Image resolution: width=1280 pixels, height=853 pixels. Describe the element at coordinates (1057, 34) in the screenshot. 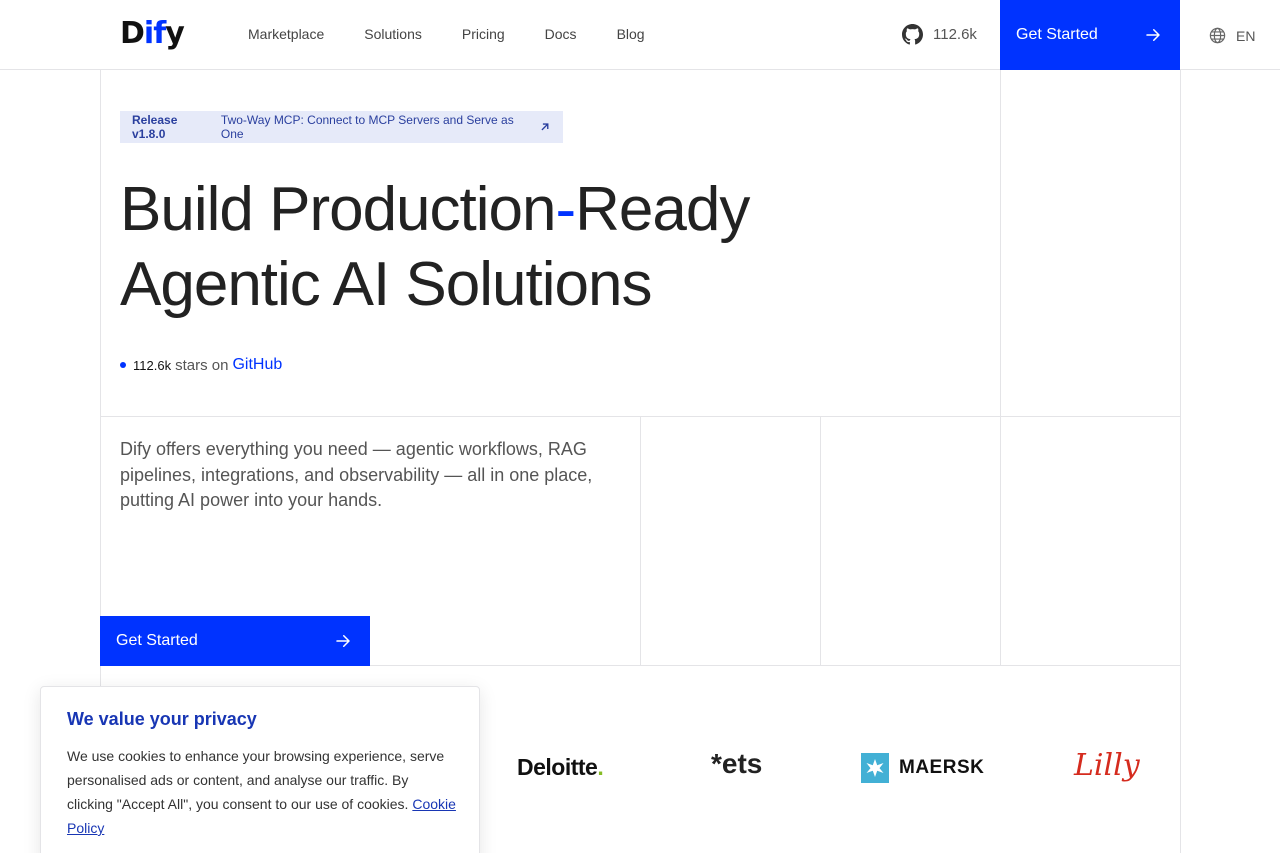

I see `header-get-started-label: Get Started` at that location.